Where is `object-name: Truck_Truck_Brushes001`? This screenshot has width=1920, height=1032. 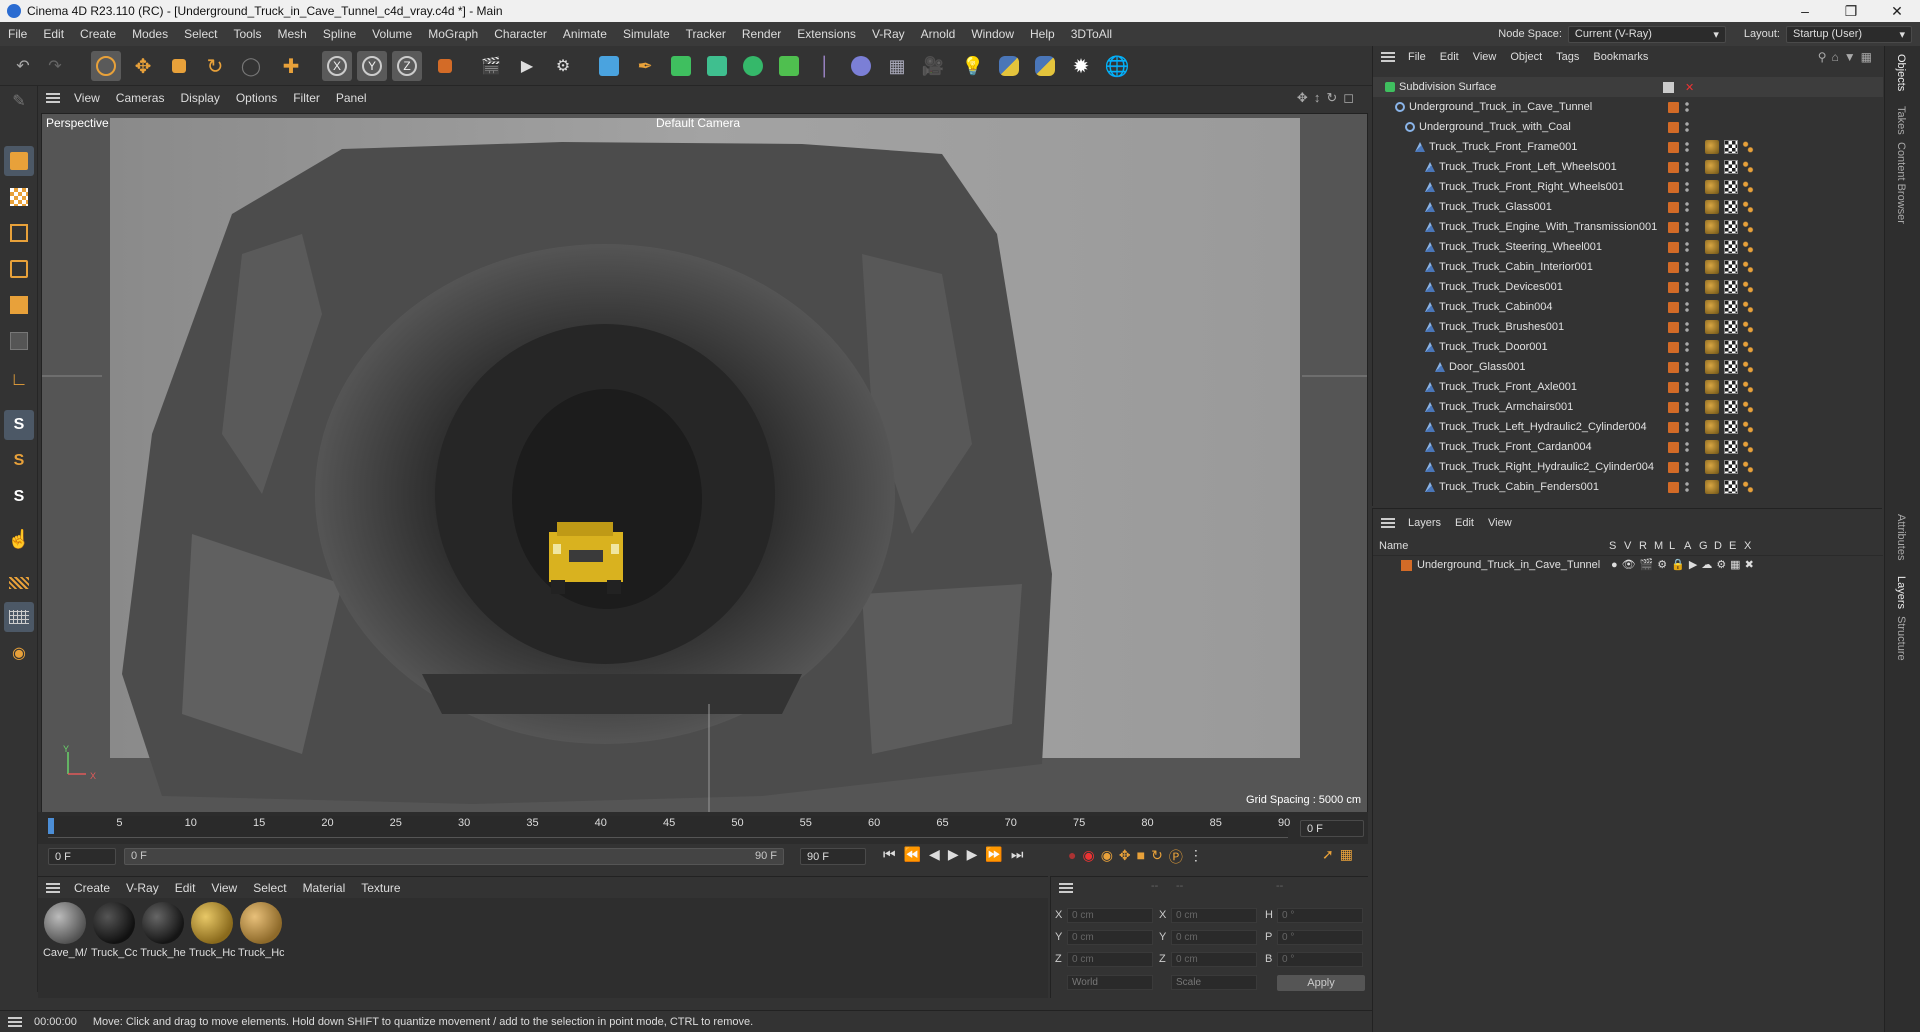
object-name: Truck_Truck_Brushes001 is located at coordinates (1501, 327).